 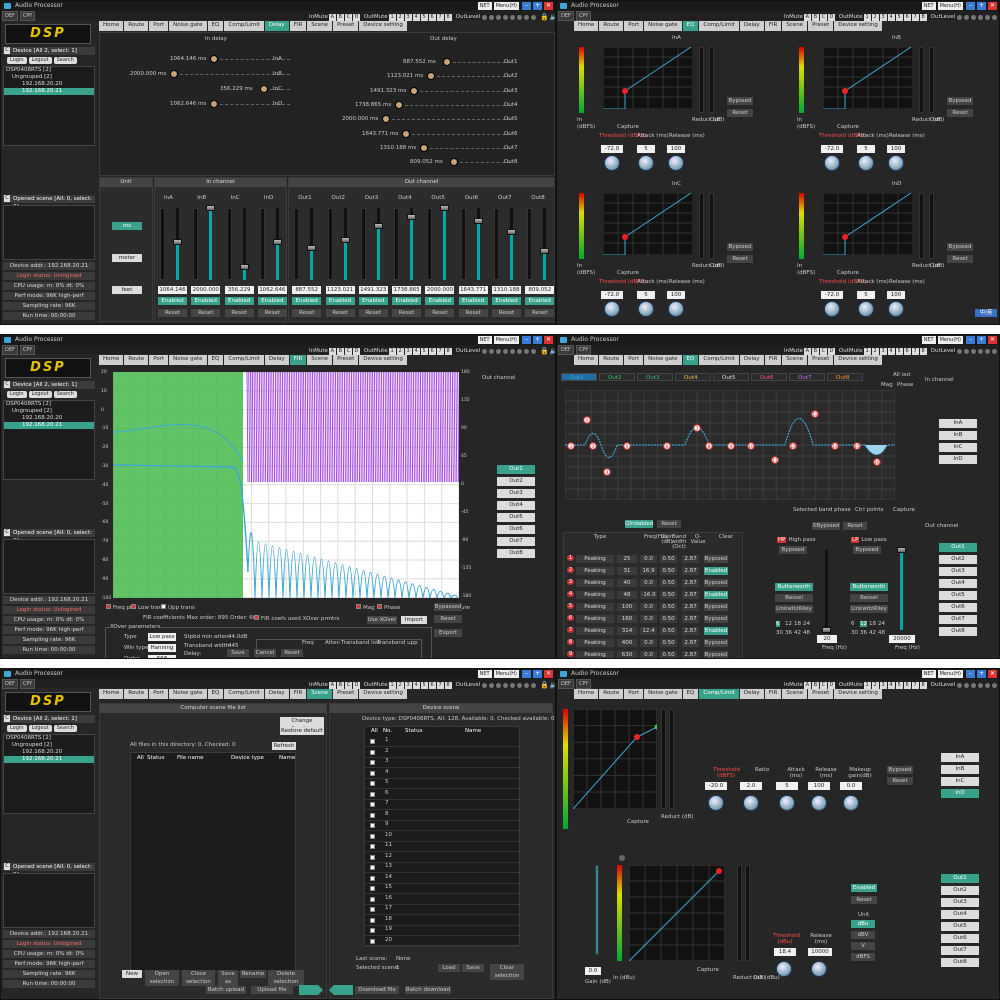 What do you see at coordinates (822, 510) in the screenshot?
I see `selected-band-check: Selected band phase` at bounding box center [822, 510].